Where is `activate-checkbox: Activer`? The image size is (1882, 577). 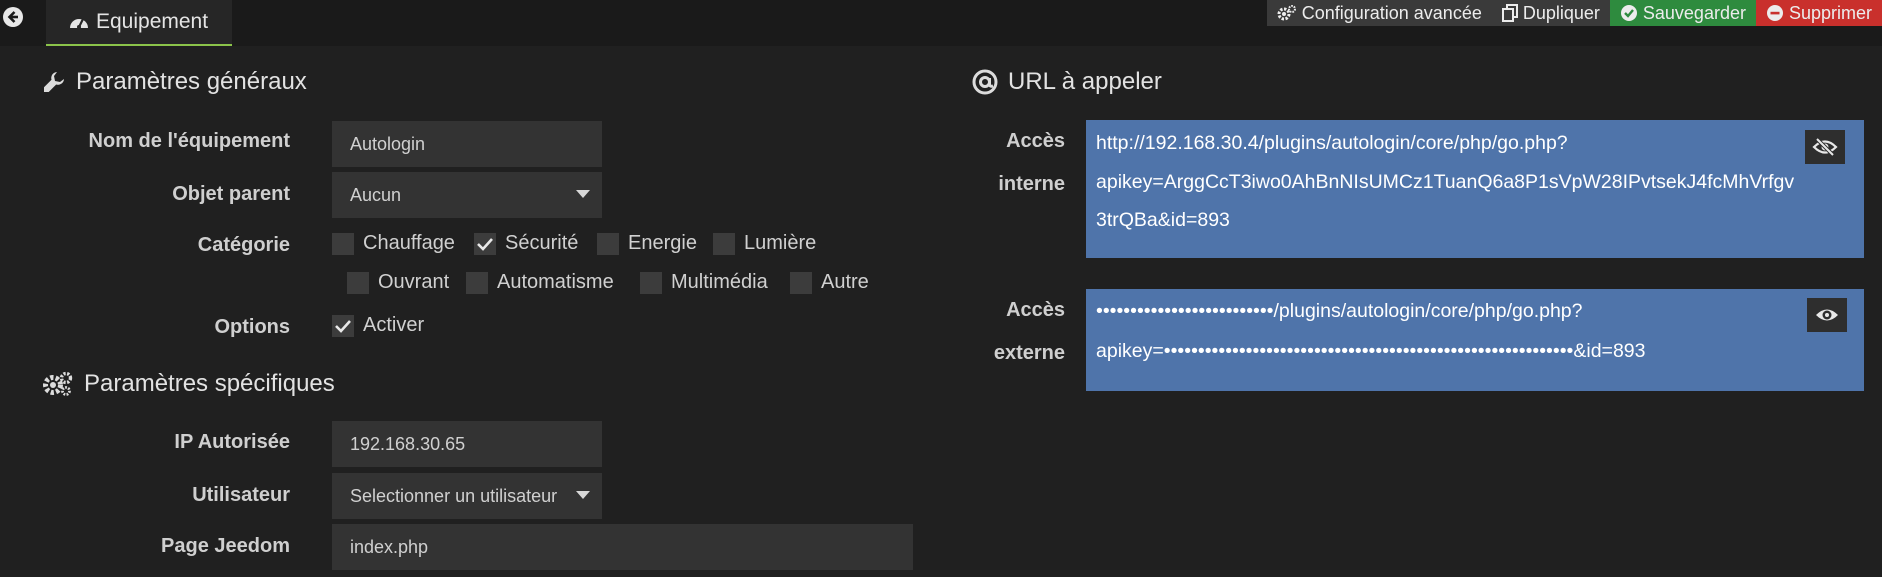 activate-checkbox: Activer is located at coordinates (378, 325).